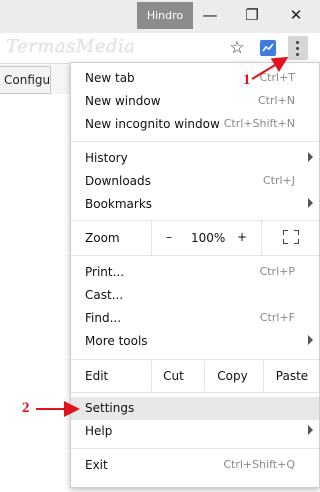 The image size is (320, 492). What do you see at coordinates (26, 408) in the screenshot?
I see `annotation-step-2: 2` at bounding box center [26, 408].